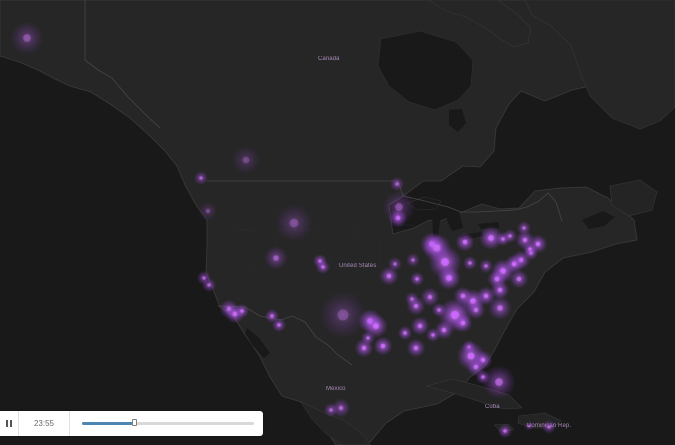 The height and width of the screenshot is (445, 675). What do you see at coordinates (336, 389) in the screenshot?
I see `label-mexico: Mexico` at bounding box center [336, 389].